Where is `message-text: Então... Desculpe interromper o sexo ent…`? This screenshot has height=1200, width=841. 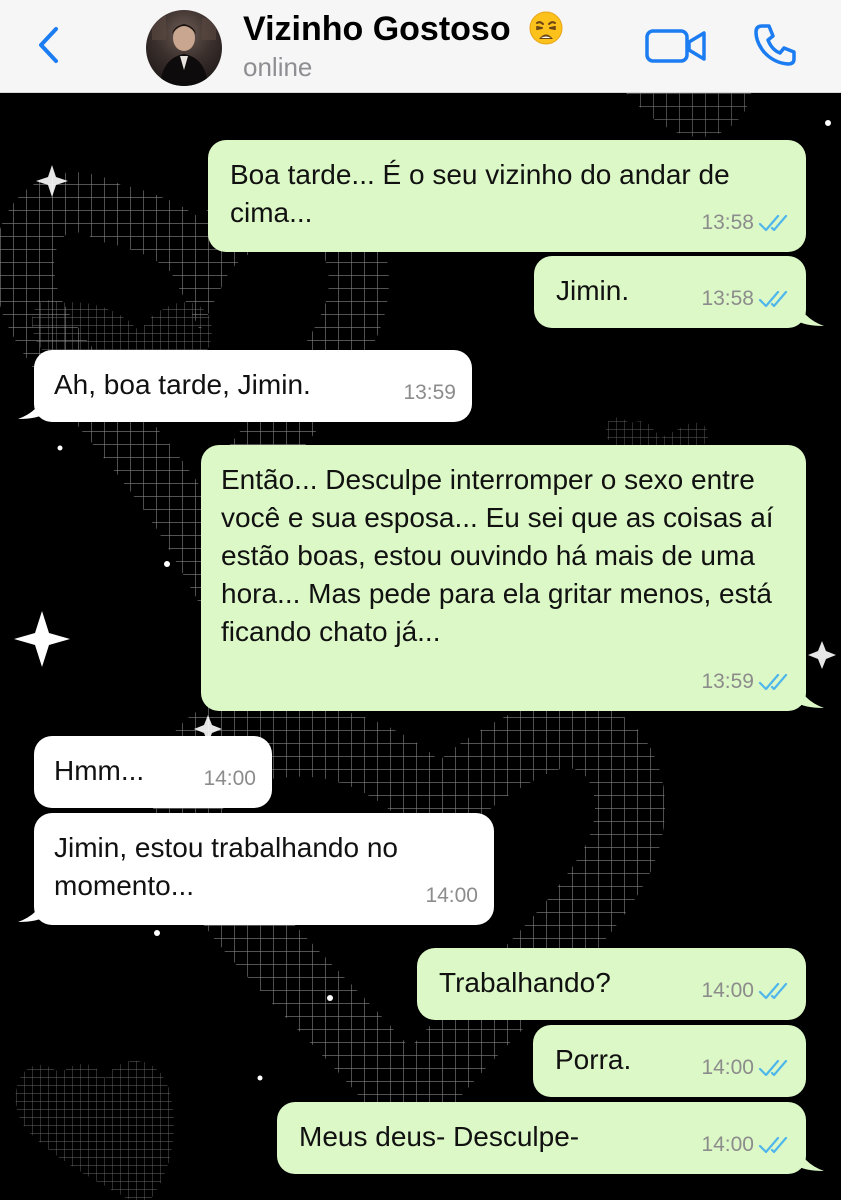 message-text: Então... Desculpe interromper o sexo ent… is located at coordinates (497, 555).